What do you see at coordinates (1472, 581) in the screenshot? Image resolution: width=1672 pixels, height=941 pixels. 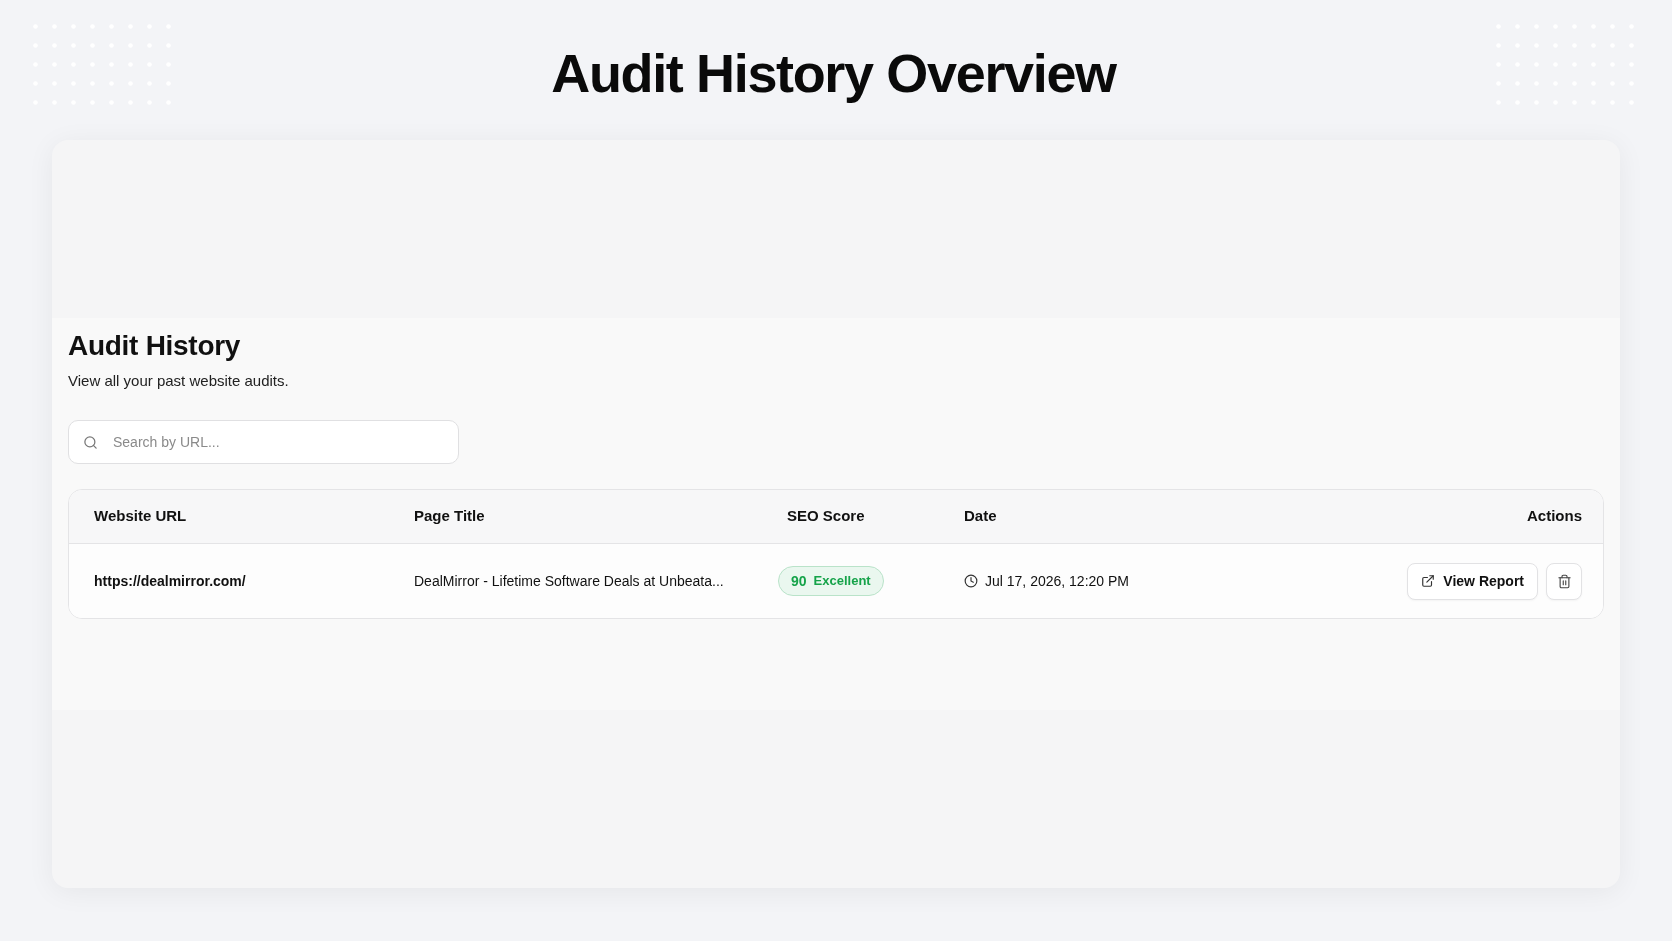 I see `view-report-button: View Report` at bounding box center [1472, 581].